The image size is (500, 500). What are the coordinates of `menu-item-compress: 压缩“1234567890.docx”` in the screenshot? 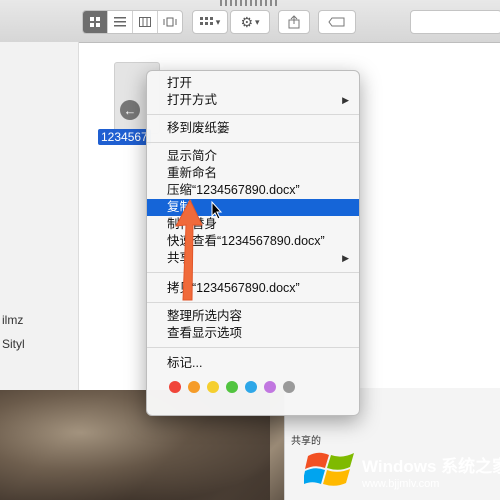 It's located at (253, 190).